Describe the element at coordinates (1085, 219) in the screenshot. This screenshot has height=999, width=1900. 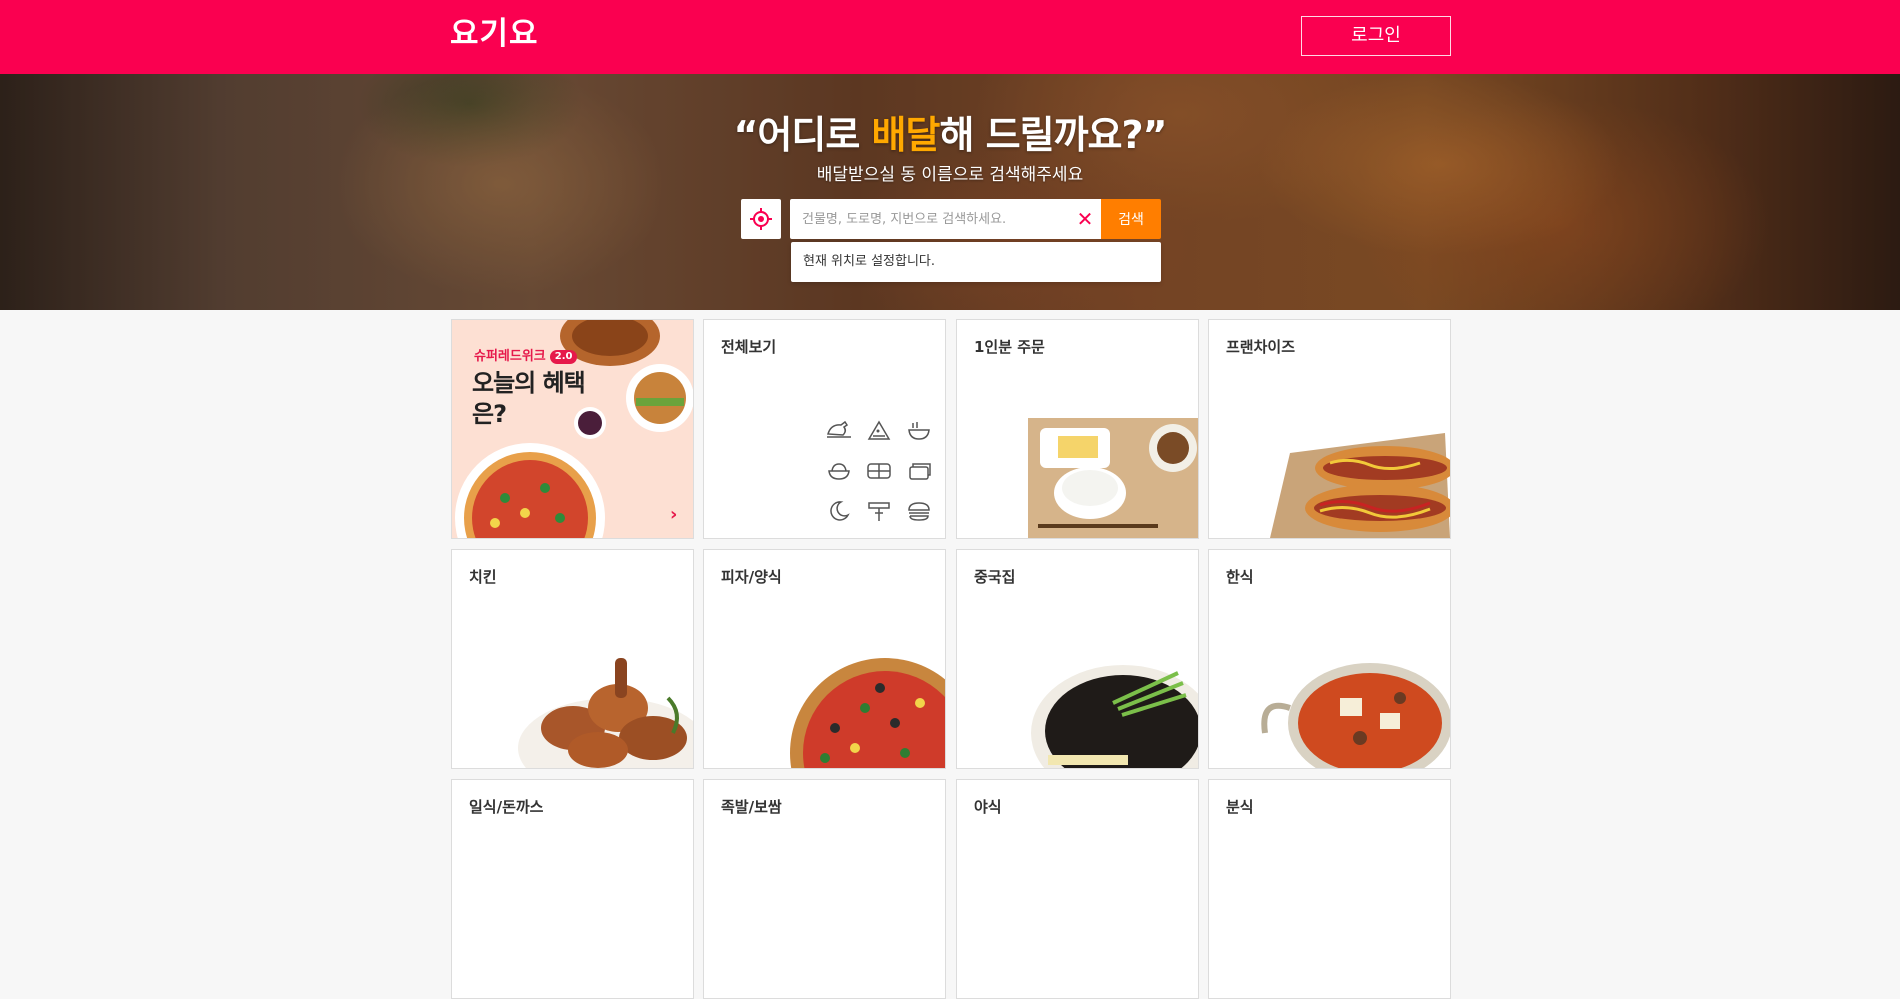
I see `close-icon: ✕` at that location.